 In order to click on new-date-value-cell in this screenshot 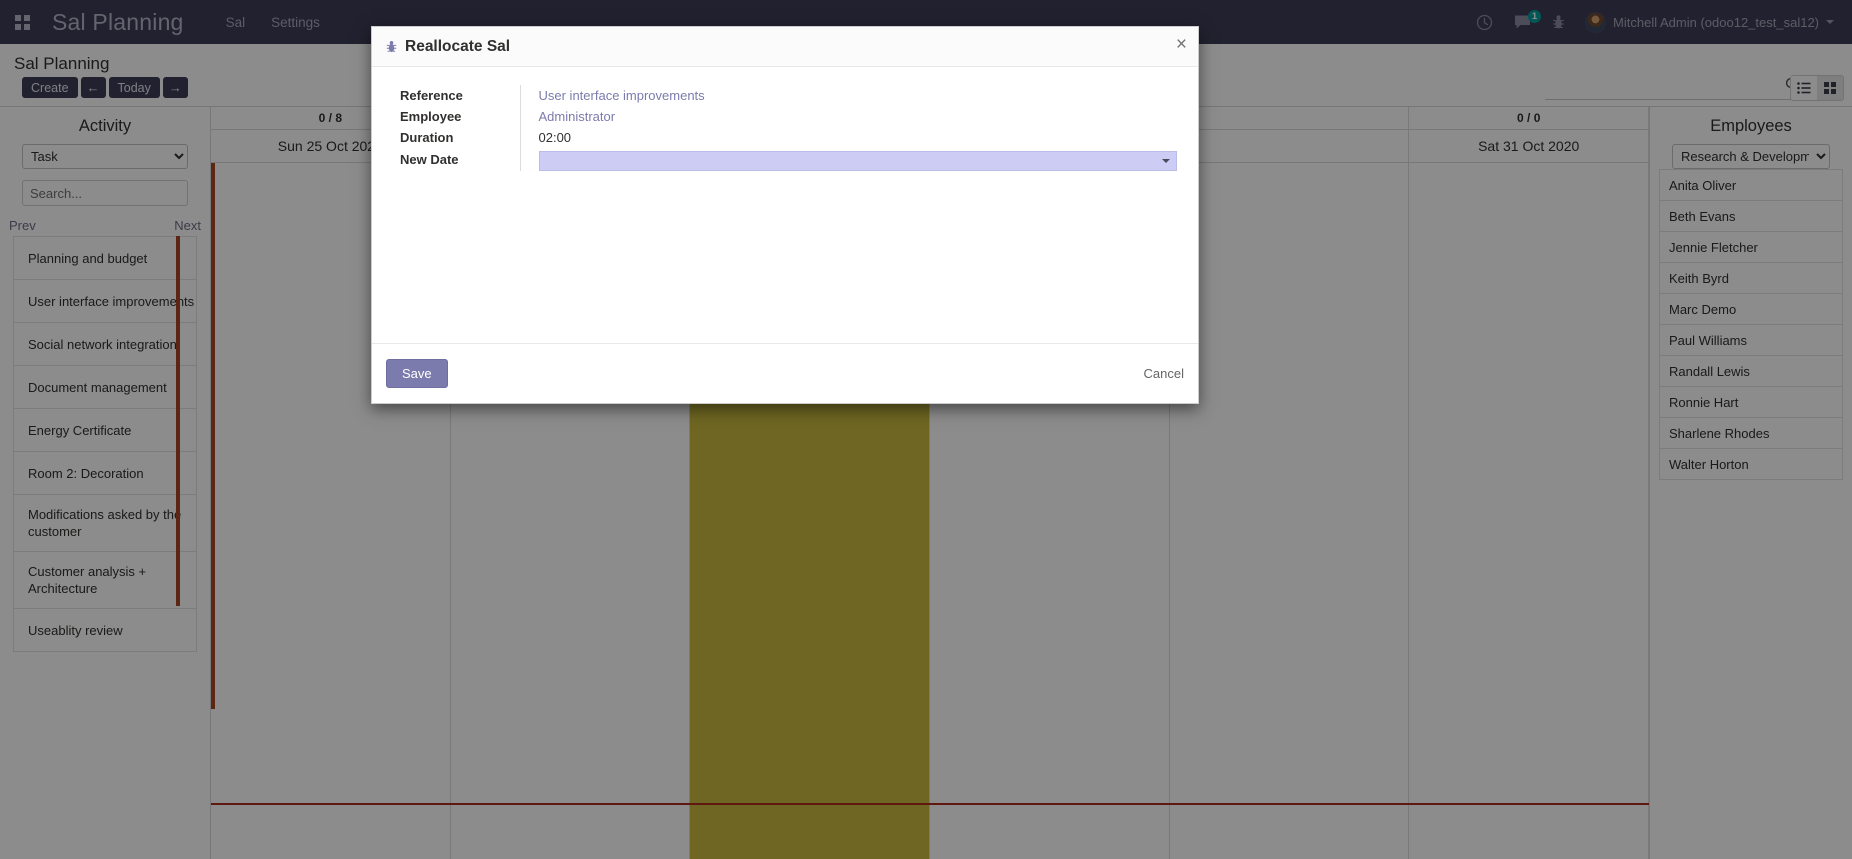, I will do `click(849, 159)`.